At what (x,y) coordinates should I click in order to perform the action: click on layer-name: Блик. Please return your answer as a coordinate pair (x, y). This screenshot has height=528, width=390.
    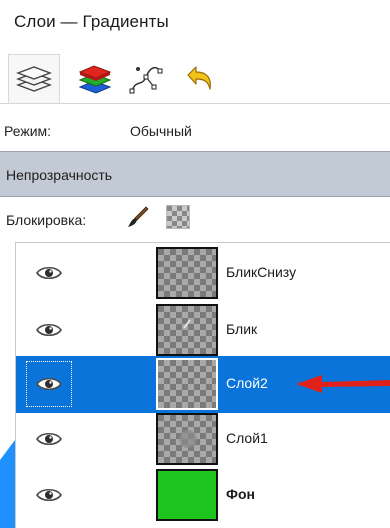
    Looking at the image, I should click on (242, 329).